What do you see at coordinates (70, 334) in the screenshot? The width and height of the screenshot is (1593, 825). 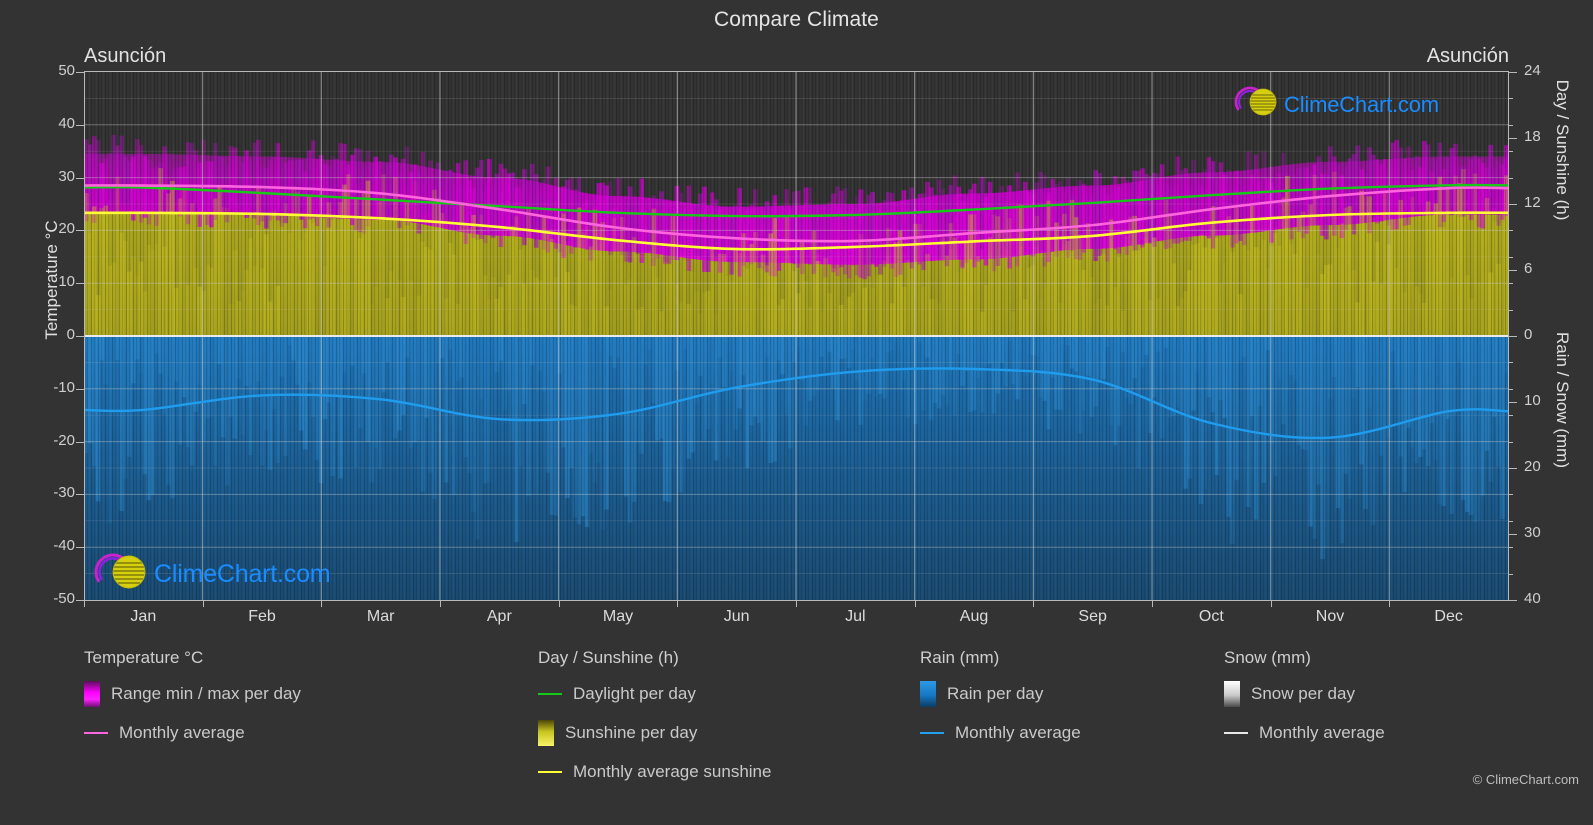 I see `y-tick-left: 0` at bounding box center [70, 334].